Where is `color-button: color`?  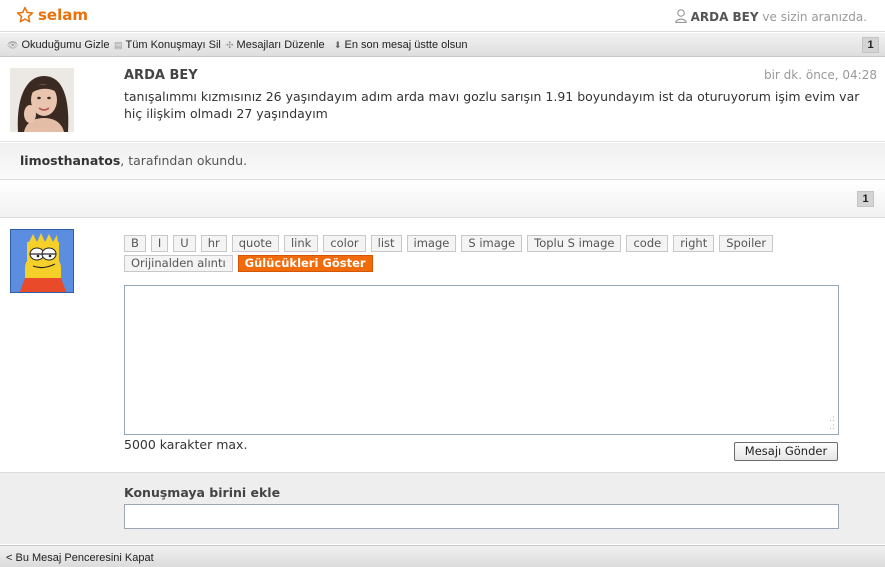
color-button: color is located at coordinates (344, 243).